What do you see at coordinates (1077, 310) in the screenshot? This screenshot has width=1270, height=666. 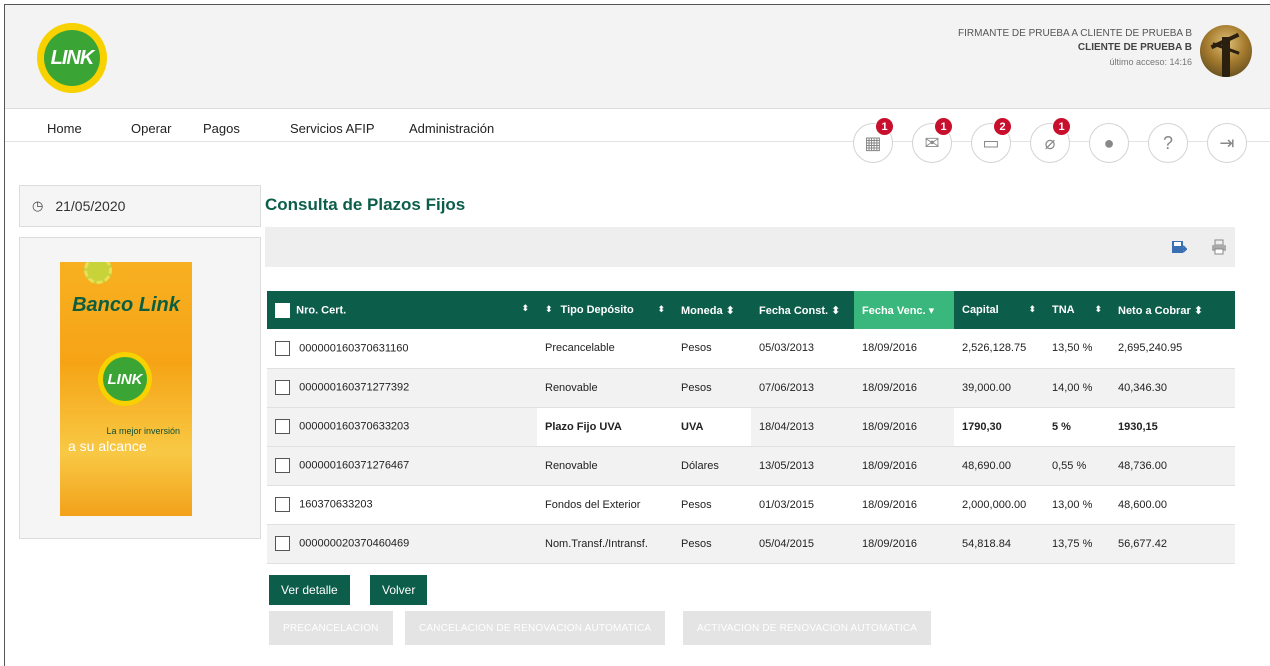 I see `col-tna: TNA ⬍` at bounding box center [1077, 310].